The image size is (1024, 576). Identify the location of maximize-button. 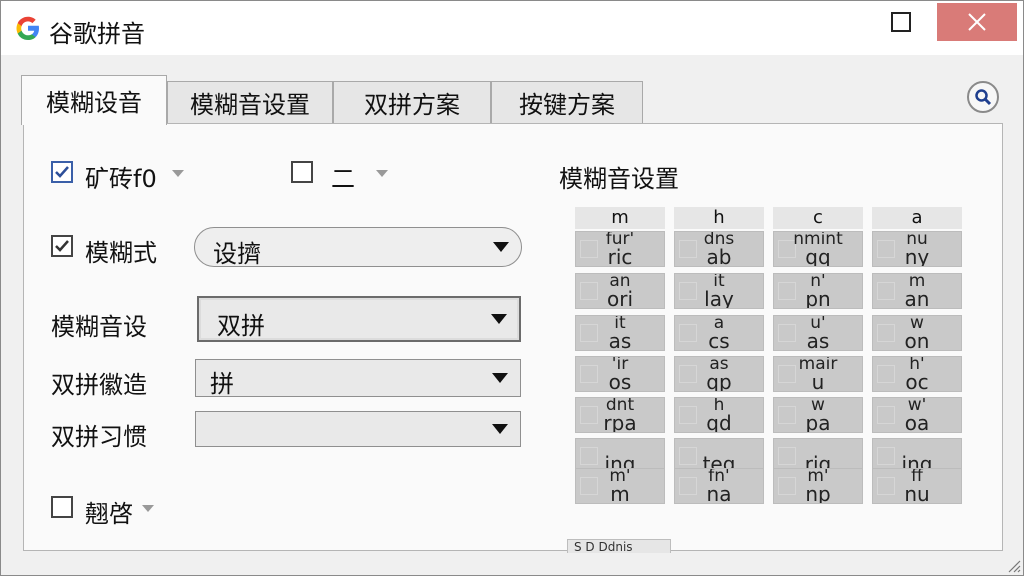
(901, 22).